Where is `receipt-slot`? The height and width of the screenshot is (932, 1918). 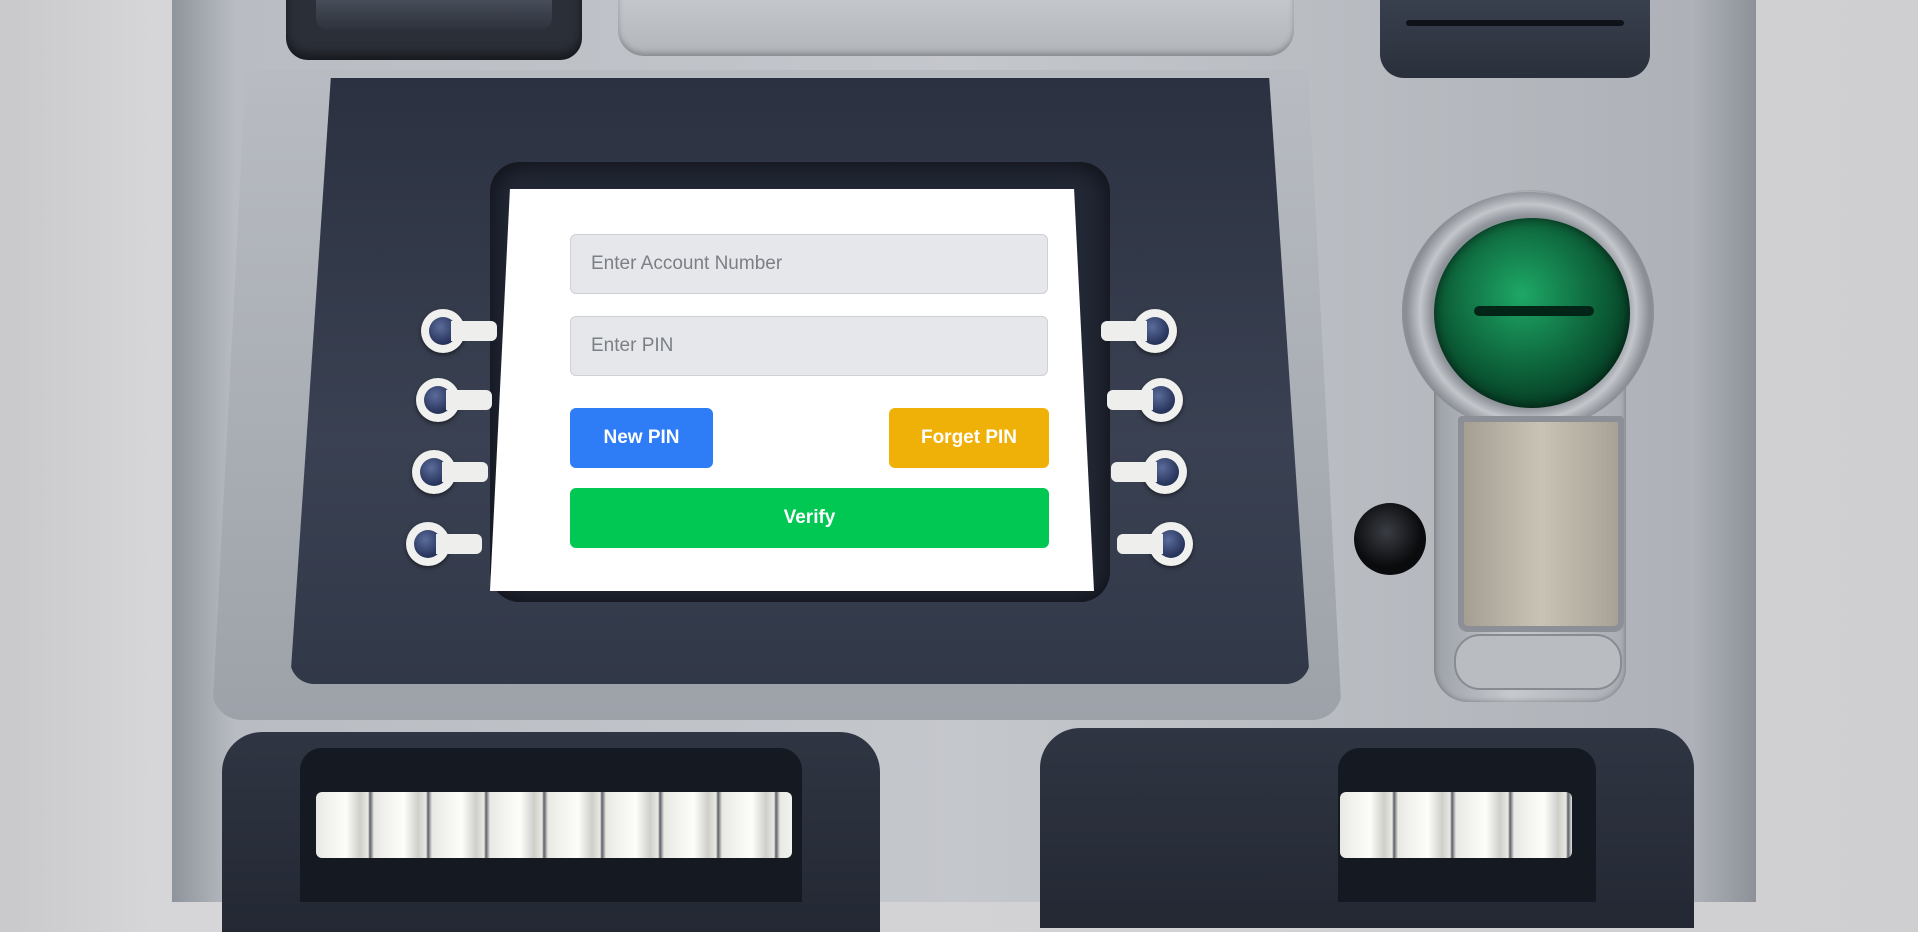 receipt-slot is located at coordinates (1515, 39).